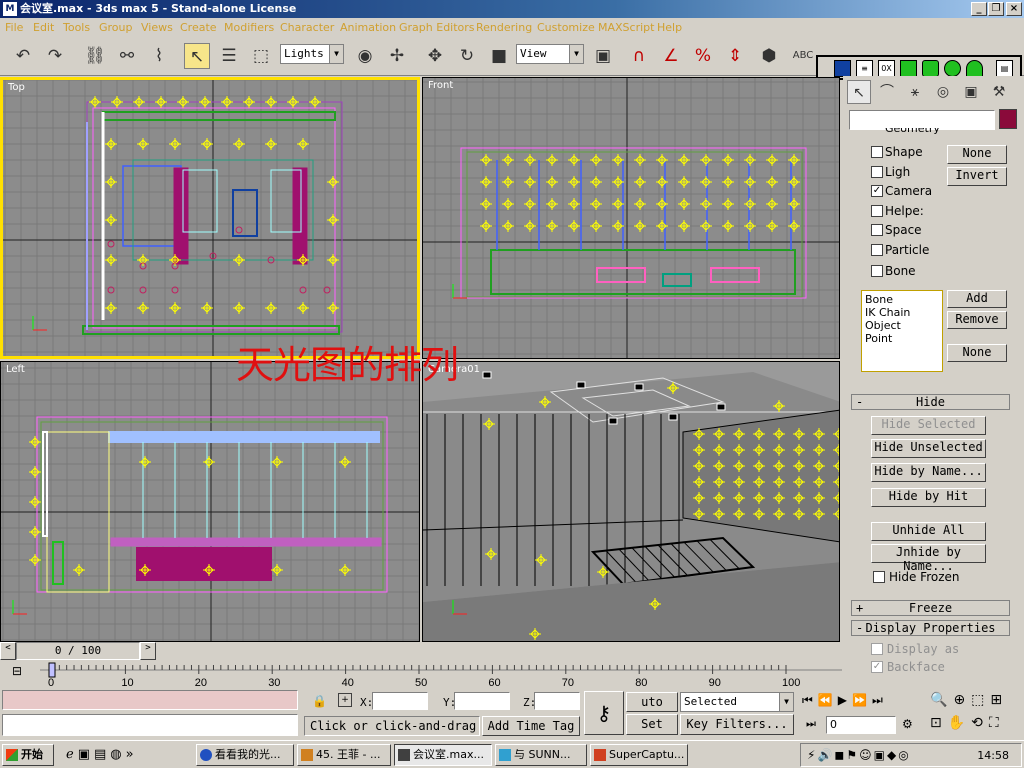  I want to click on playback-controls: ⏮⏪▶⏩⏭, so click(845, 700).